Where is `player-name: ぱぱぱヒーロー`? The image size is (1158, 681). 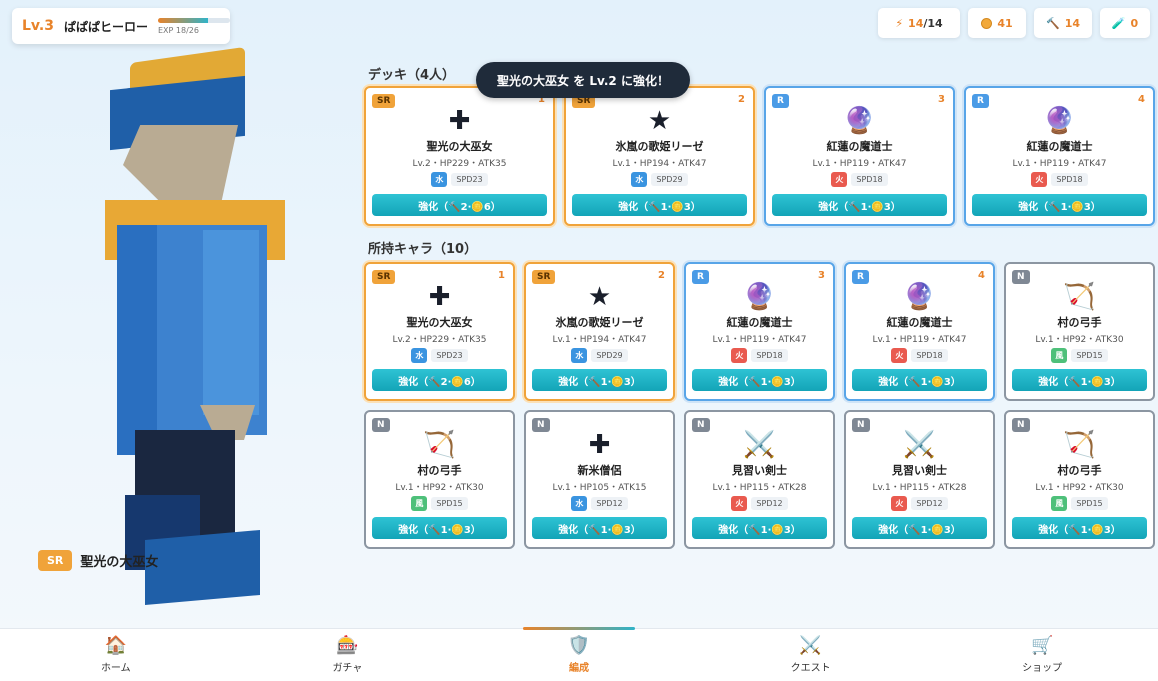 player-name: ぱぱぱヒーロー is located at coordinates (105, 26).